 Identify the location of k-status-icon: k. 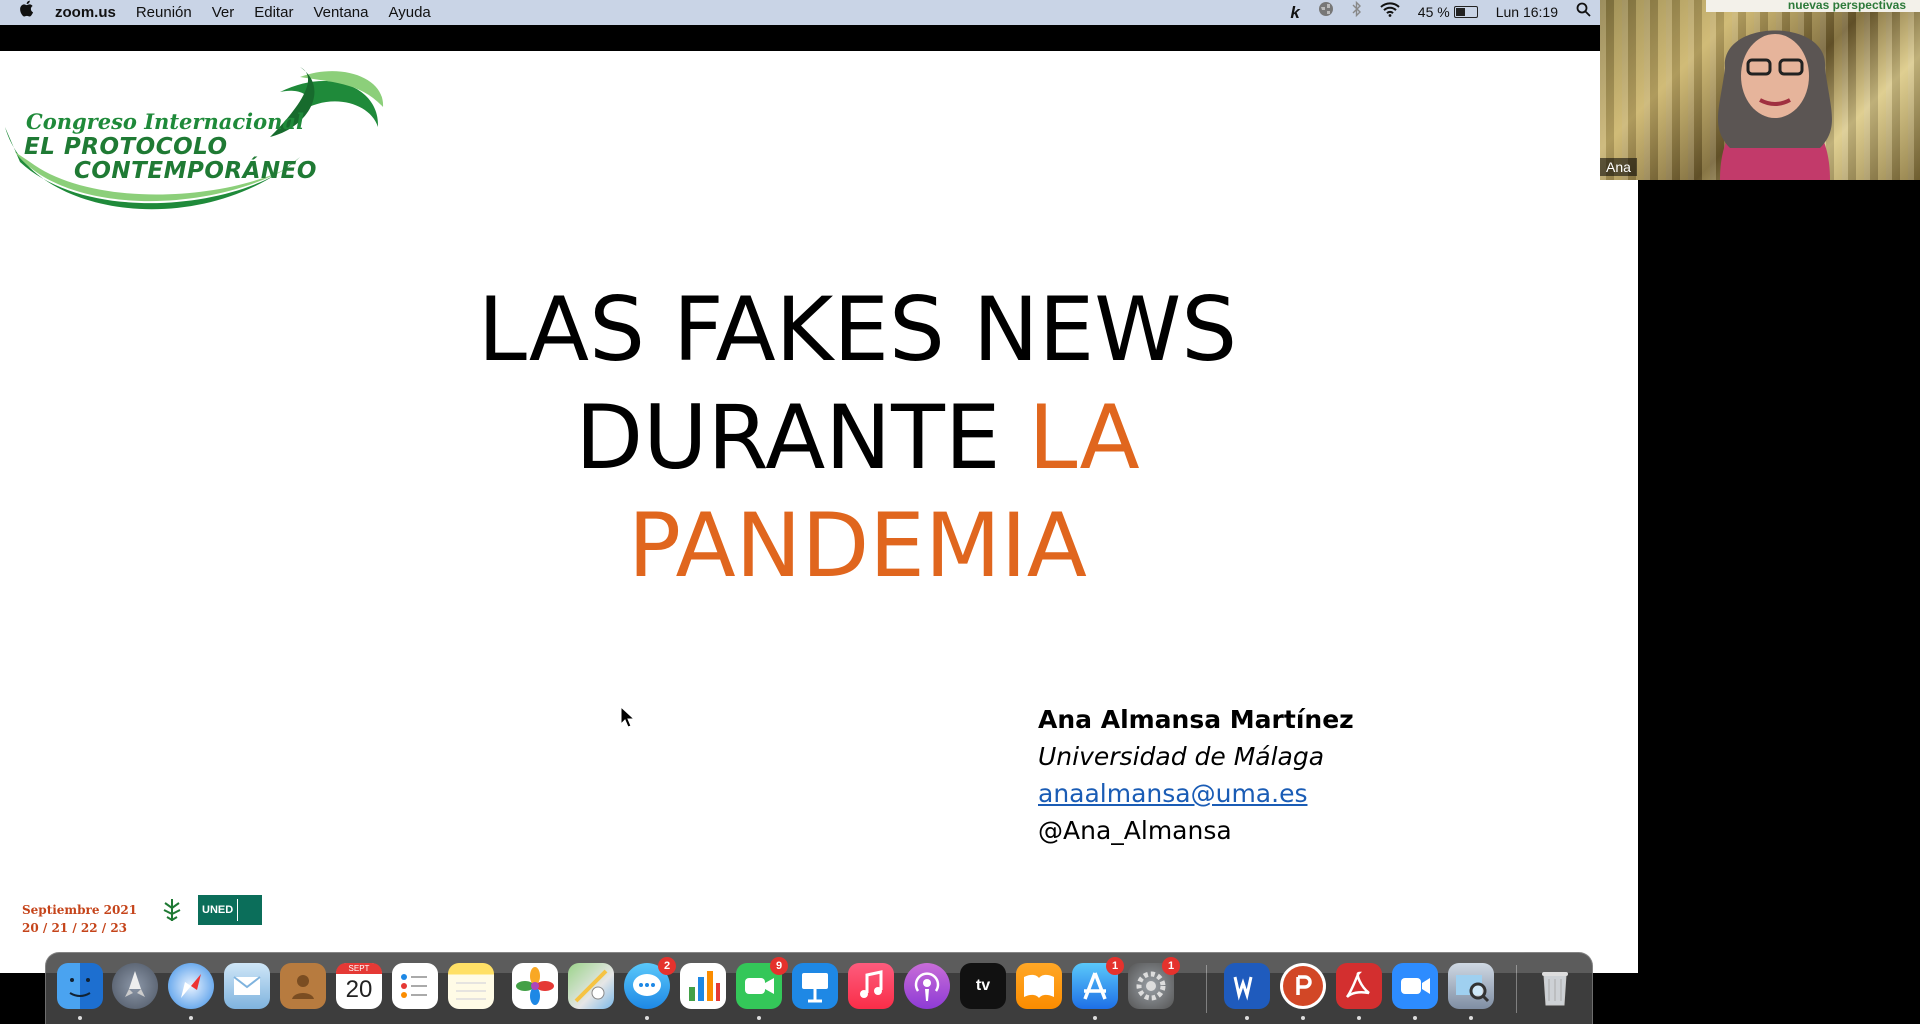
(1294, 12).